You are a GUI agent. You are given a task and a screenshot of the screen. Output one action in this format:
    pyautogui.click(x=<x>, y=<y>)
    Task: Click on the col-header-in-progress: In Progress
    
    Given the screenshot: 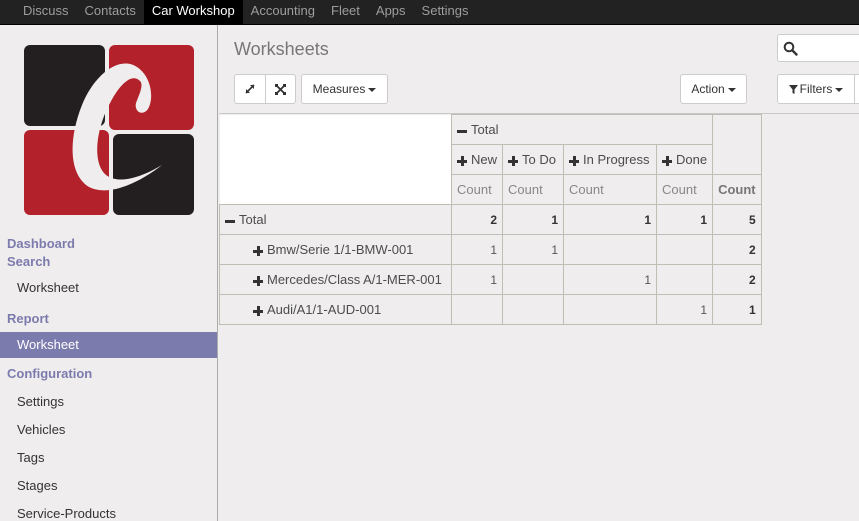 What is the action you would take?
    pyautogui.click(x=610, y=159)
    